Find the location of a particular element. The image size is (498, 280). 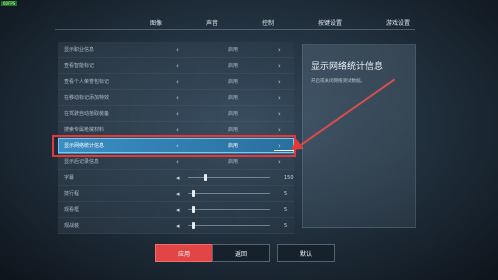

tab-keybindings: 按键设置 is located at coordinates (330, 22).